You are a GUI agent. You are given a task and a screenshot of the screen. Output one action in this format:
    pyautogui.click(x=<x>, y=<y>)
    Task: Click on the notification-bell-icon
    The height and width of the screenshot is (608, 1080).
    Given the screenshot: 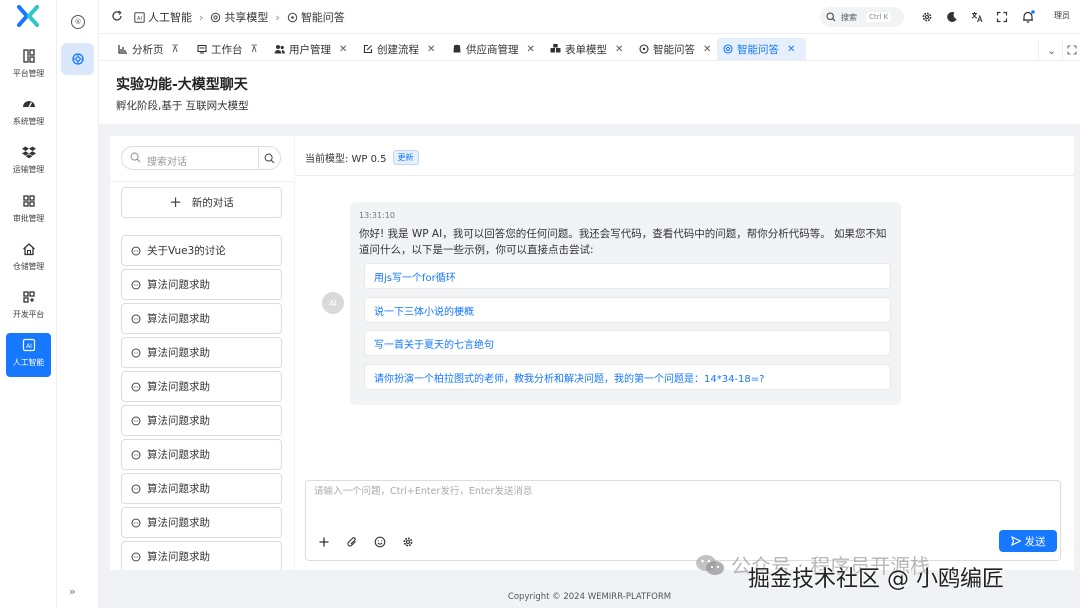 What is the action you would take?
    pyautogui.click(x=1028, y=17)
    